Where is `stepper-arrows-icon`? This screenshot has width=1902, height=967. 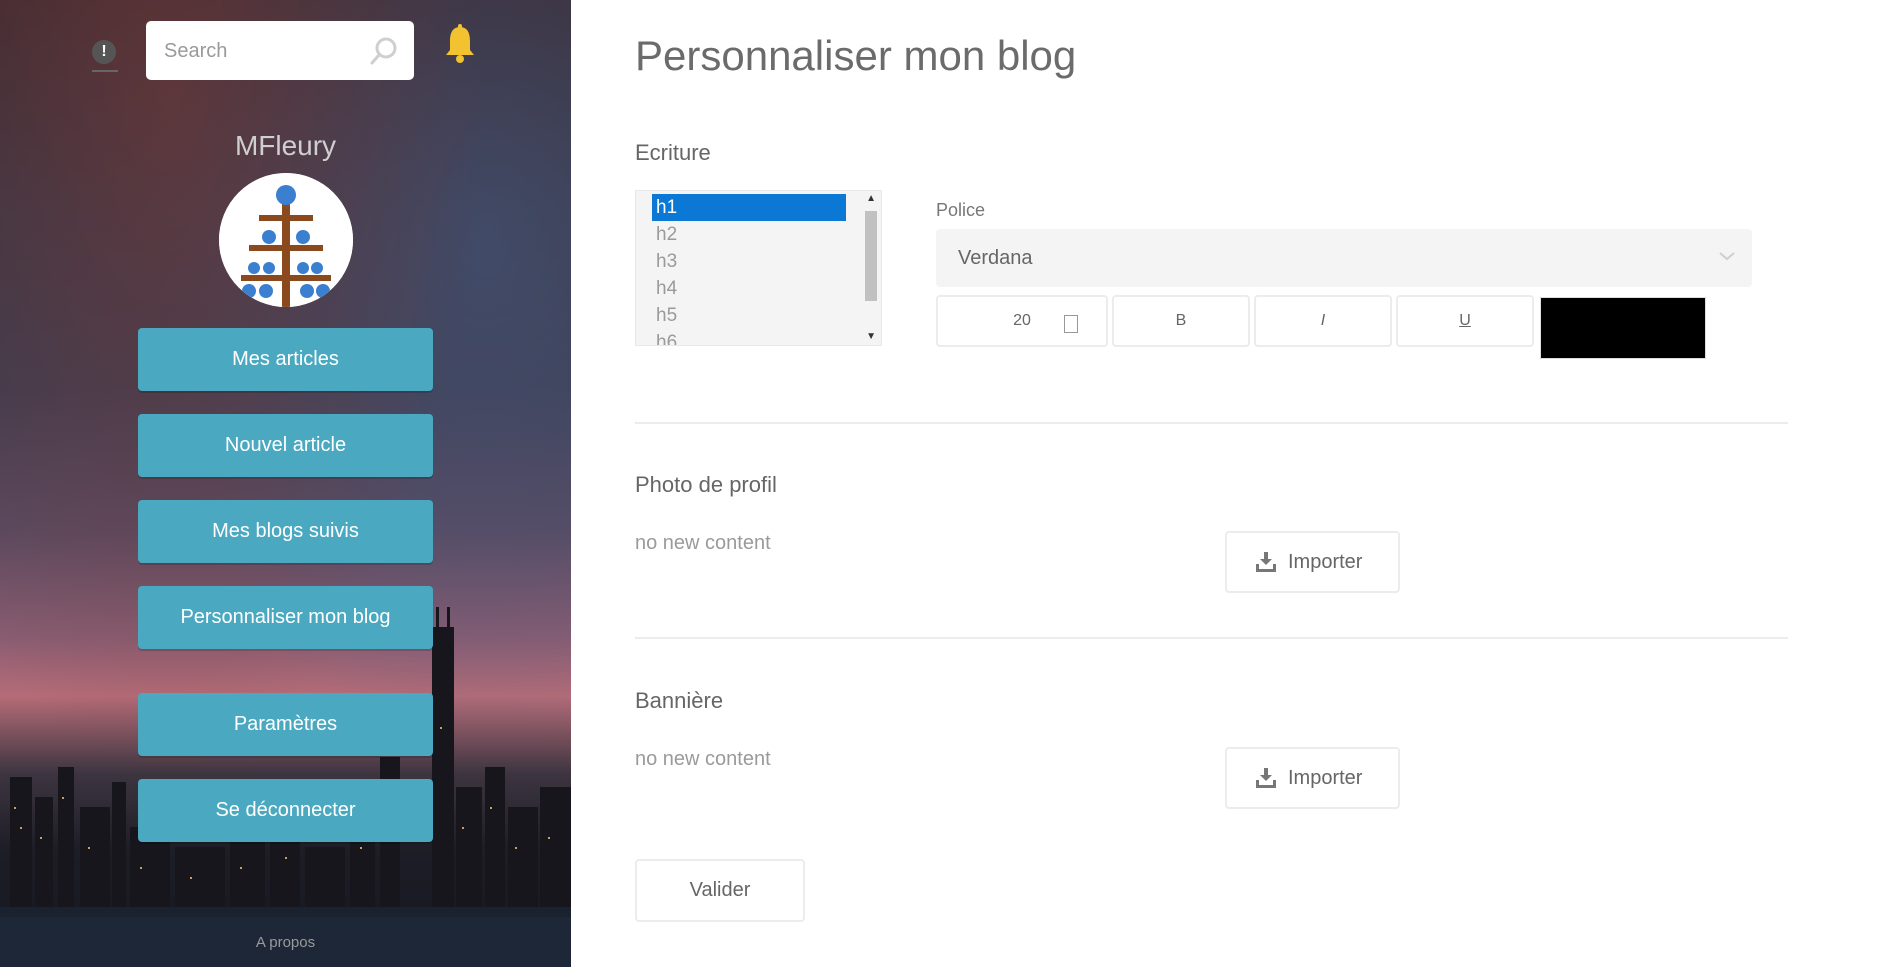 stepper-arrows-icon is located at coordinates (1071, 324).